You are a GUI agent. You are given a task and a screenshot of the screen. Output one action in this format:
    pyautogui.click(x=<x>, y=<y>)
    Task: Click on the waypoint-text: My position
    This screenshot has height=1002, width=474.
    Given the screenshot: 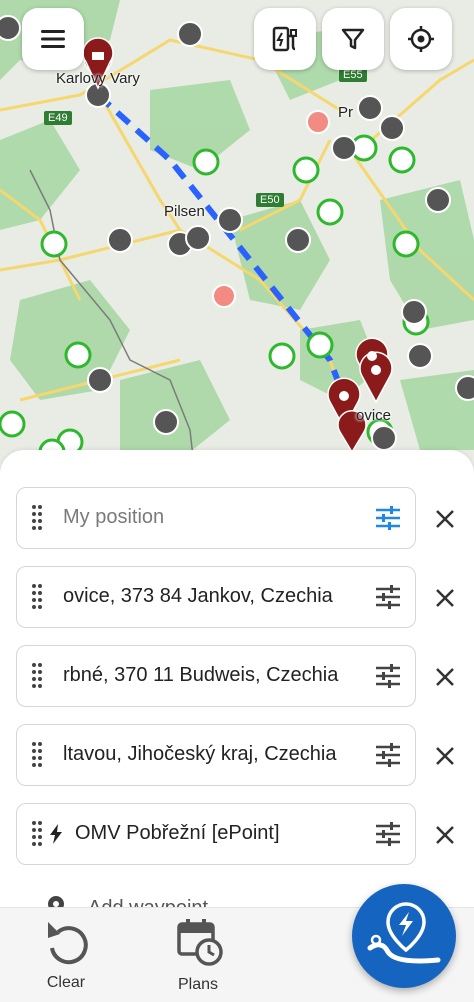 What is the action you would take?
    pyautogui.click(x=211, y=517)
    